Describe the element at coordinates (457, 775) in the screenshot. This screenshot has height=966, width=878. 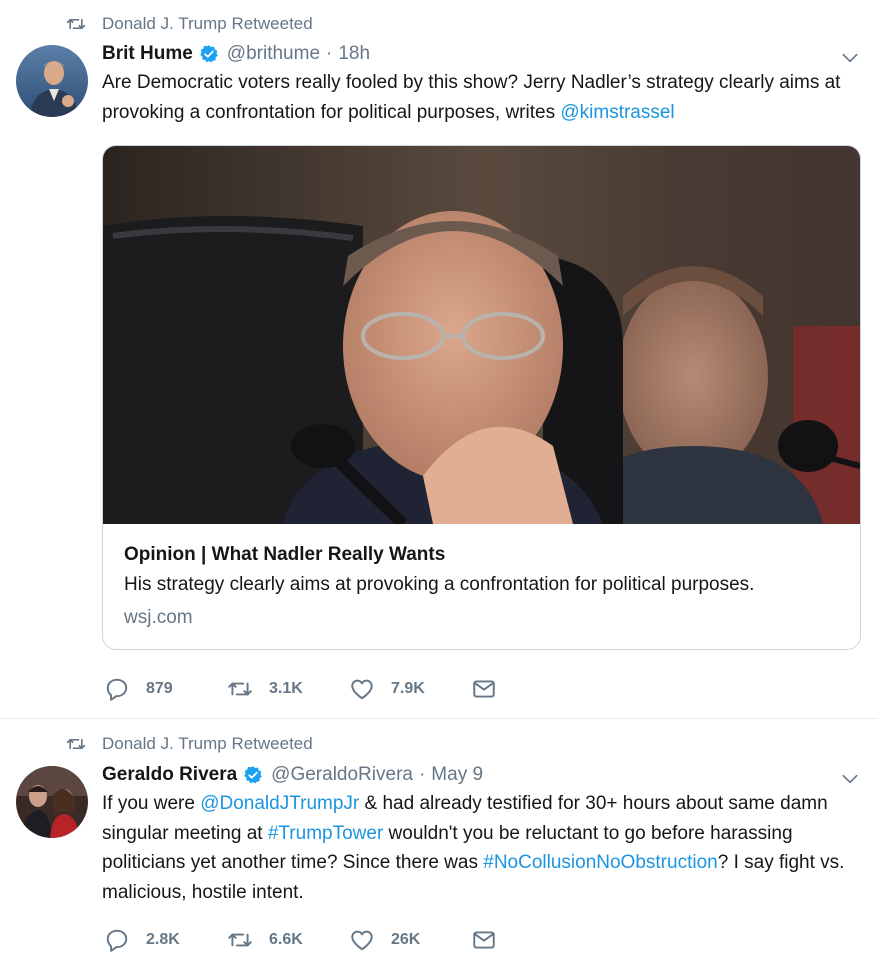
I see `timestamp: May 9` at that location.